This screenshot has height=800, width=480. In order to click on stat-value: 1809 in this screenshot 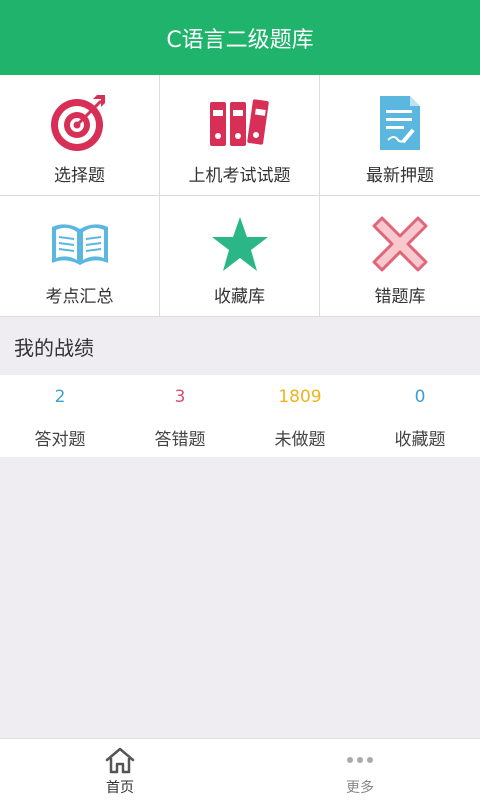, I will do `click(300, 397)`.